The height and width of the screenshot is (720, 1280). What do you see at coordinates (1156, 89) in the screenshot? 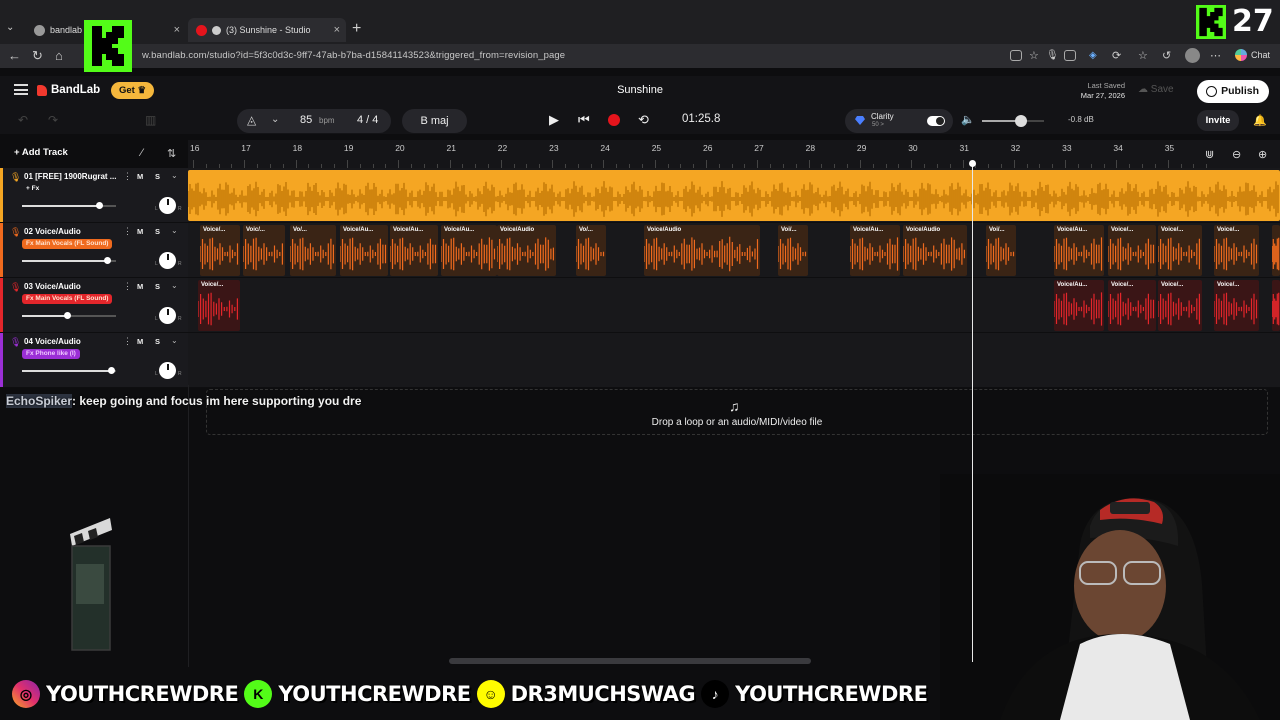
I see `save-button: ☁ Save` at bounding box center [1156, 89].